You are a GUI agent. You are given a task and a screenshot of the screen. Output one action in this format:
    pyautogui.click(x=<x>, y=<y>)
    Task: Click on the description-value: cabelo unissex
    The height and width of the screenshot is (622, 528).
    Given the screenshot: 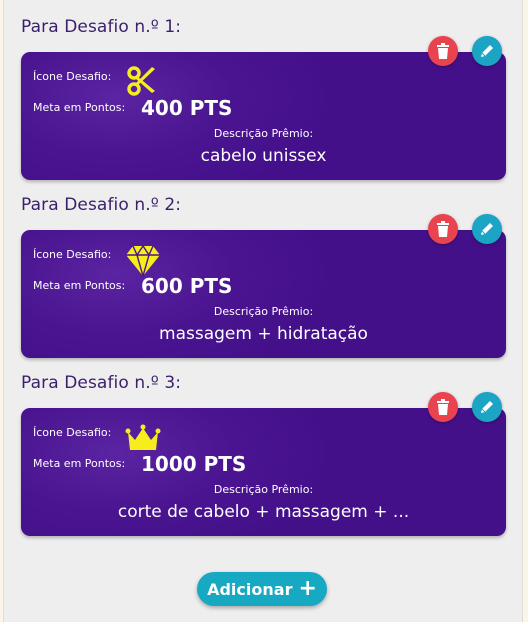 What is the action you would take?
    pyautogui.click(x=263, y=156)
    